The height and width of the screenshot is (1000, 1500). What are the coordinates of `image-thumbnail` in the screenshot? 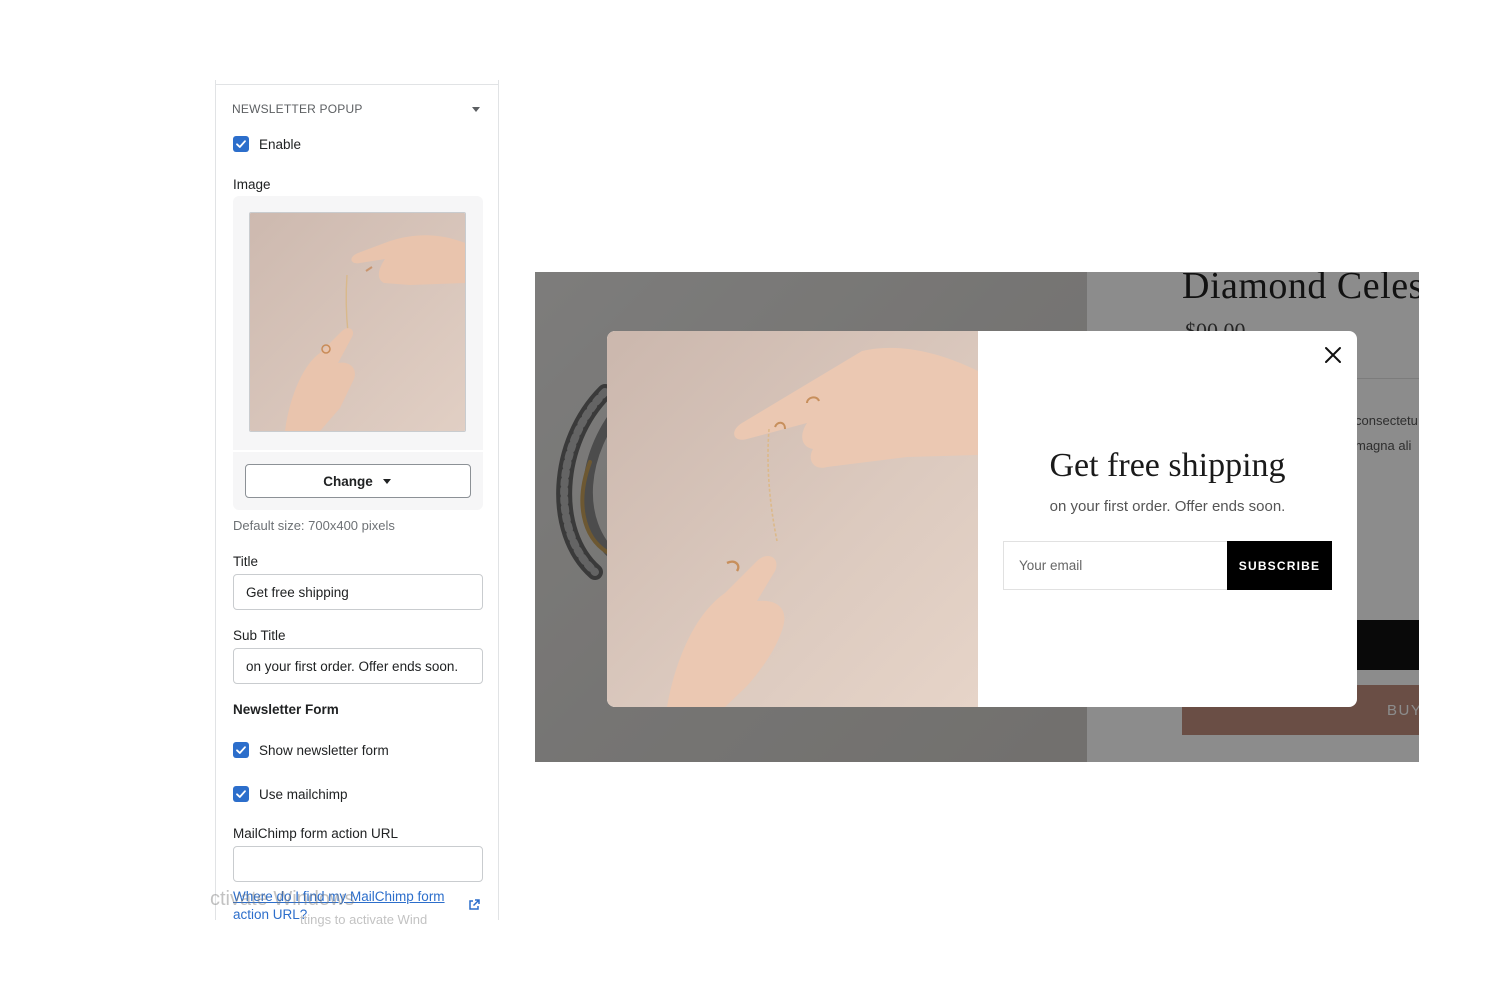 It's located at (357, 322).